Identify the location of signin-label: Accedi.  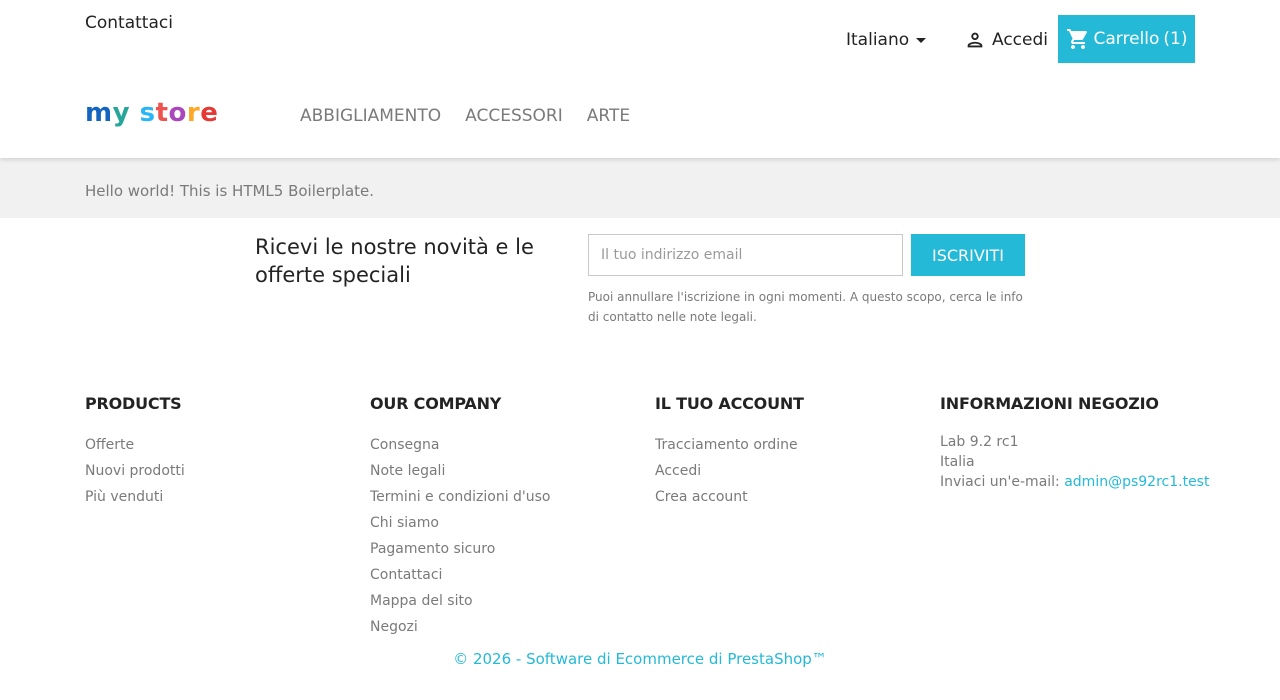
(1020, 40).